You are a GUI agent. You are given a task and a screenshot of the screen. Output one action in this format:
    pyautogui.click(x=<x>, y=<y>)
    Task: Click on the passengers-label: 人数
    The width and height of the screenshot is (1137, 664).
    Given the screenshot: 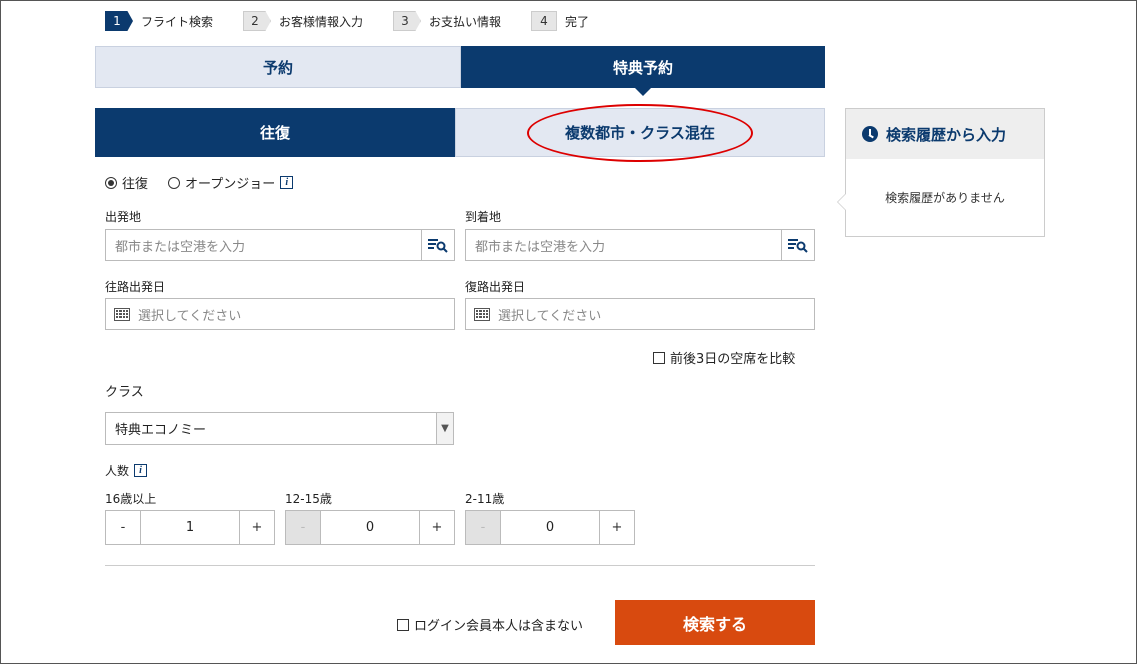 What is the action you would take?
    pyautogui.click(x=117, y=471)
    